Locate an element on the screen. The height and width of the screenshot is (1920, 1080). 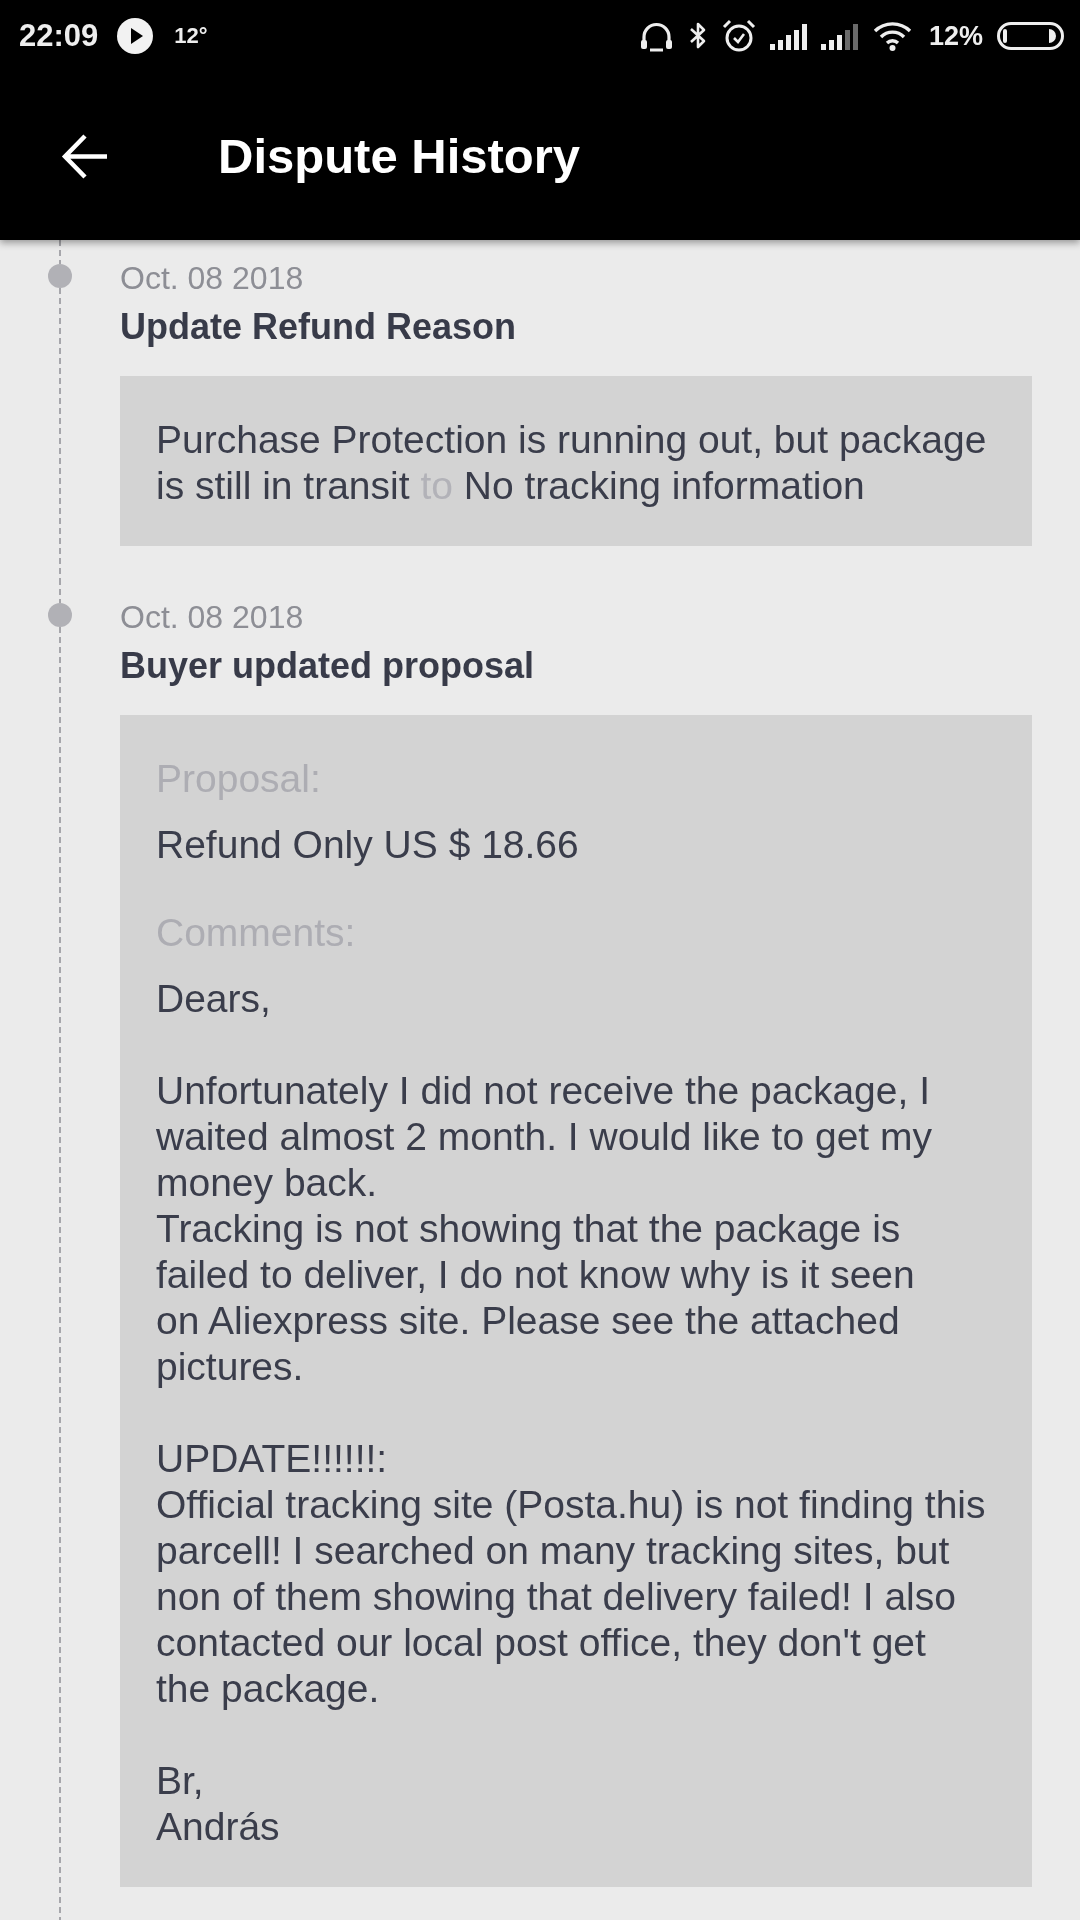
clock-time: 22:09 is located at coordinates (59, 36).